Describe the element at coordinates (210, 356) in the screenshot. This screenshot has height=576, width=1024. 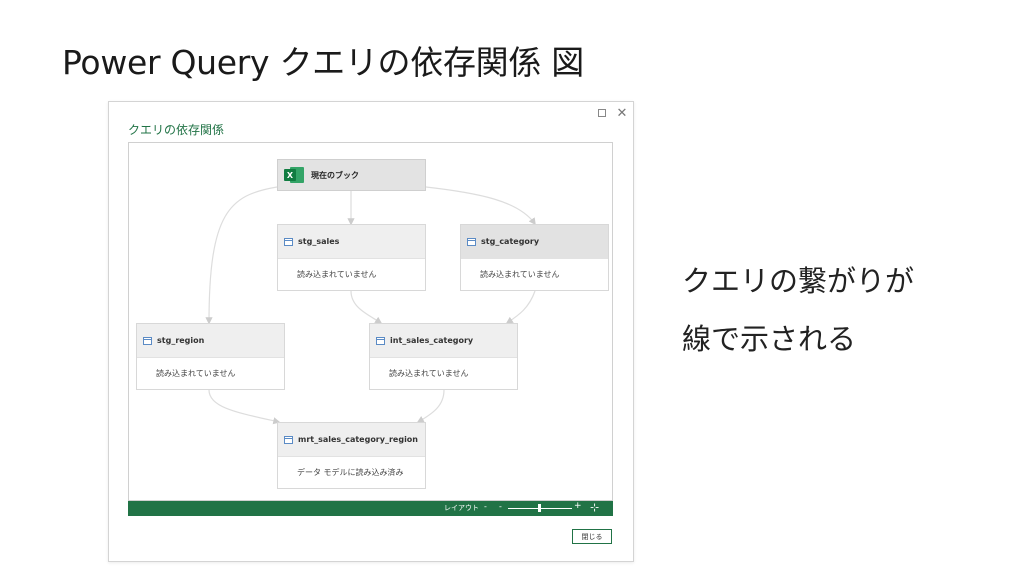
I see `query-node-stg-region: stg_region 読み込まれていません` at that location.